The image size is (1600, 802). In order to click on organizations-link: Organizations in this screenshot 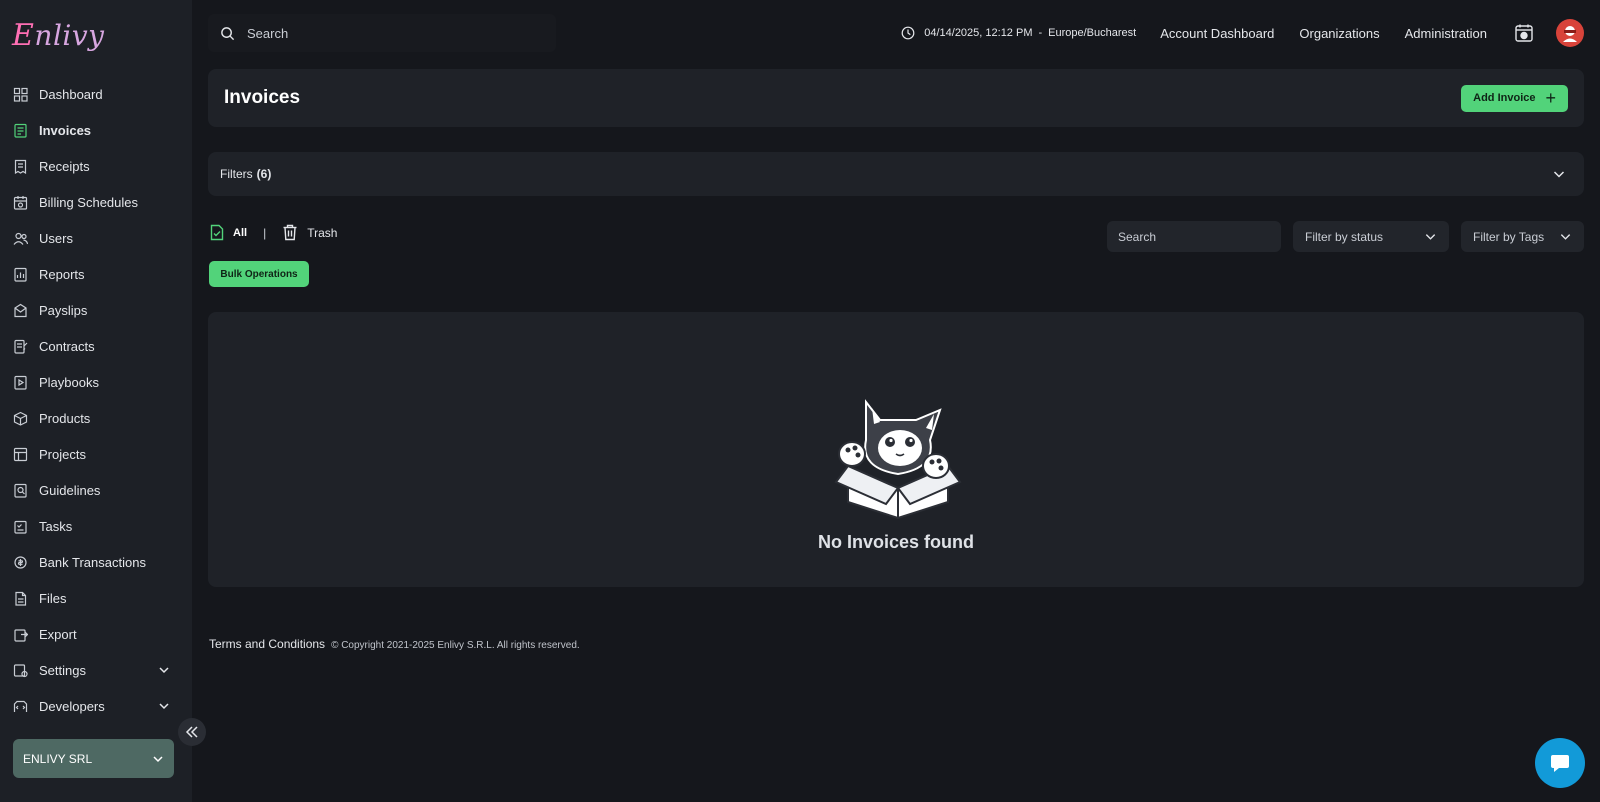, I will do `click(1339, 33)`.